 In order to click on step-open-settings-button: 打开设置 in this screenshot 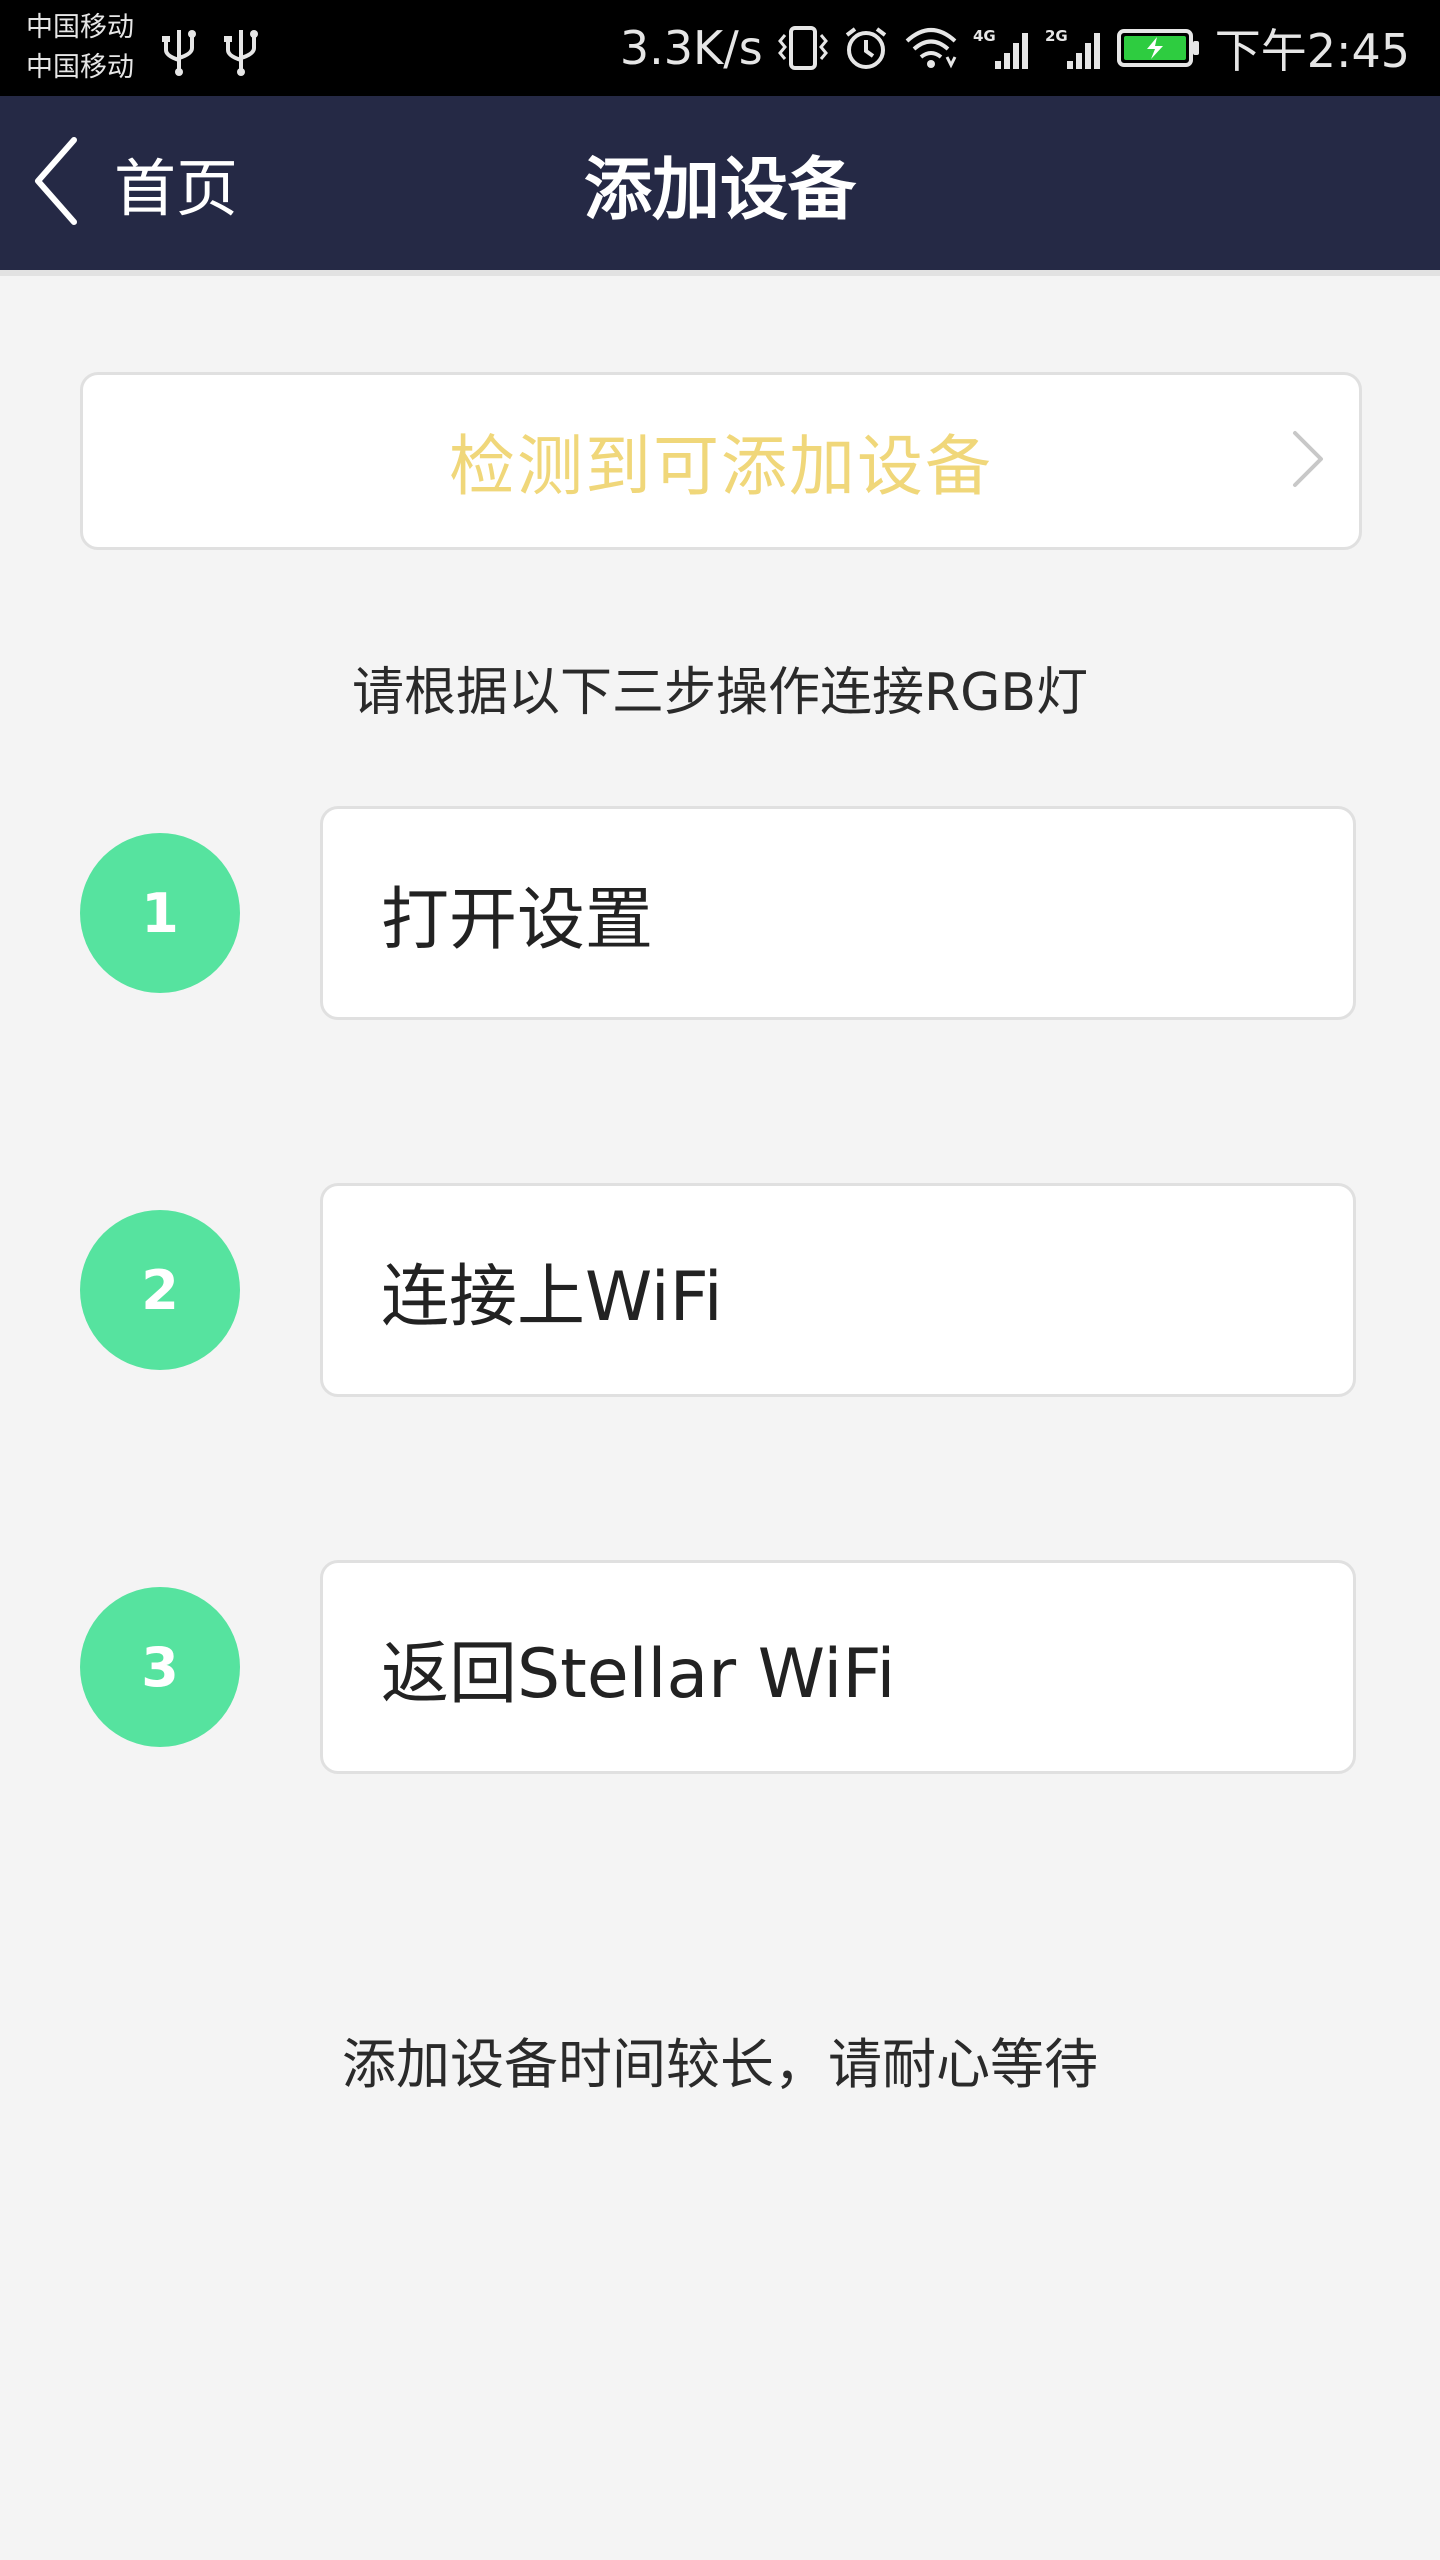, I will do `click(838, 913)`.